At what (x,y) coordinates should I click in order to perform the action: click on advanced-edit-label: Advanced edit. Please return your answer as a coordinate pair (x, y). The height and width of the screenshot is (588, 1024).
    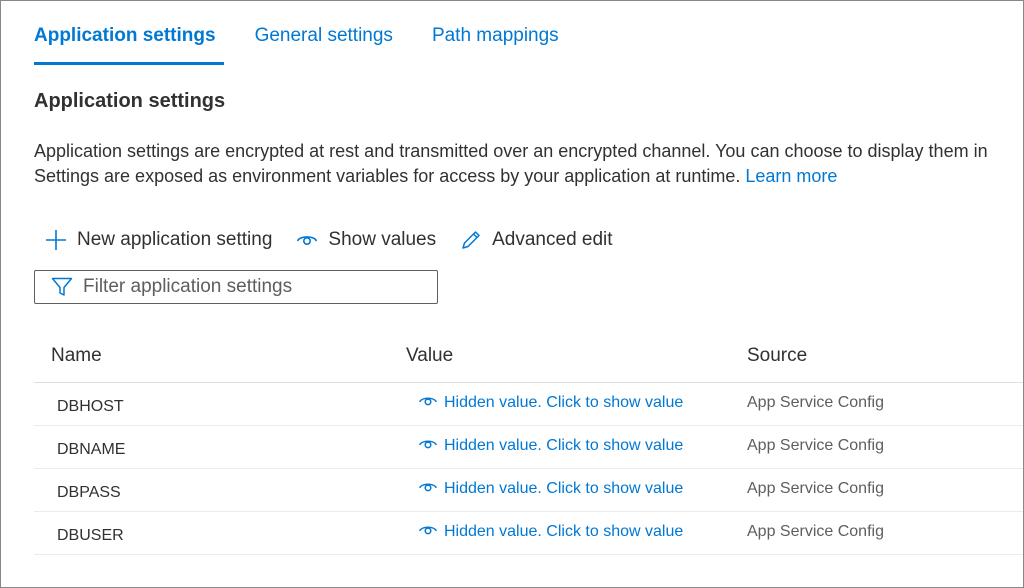
    Looking at the image, I should click on (552, 239).